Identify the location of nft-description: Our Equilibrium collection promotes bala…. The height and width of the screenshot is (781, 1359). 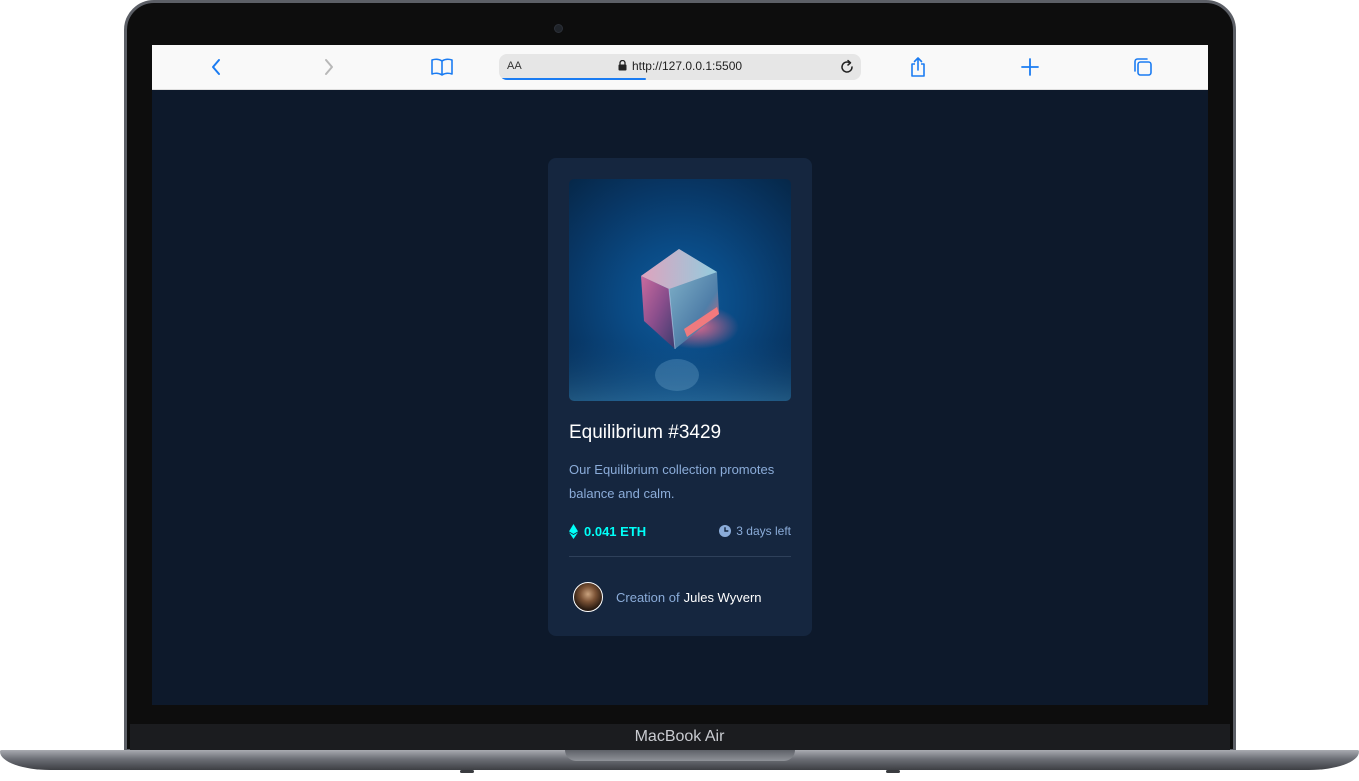
(672, 481).